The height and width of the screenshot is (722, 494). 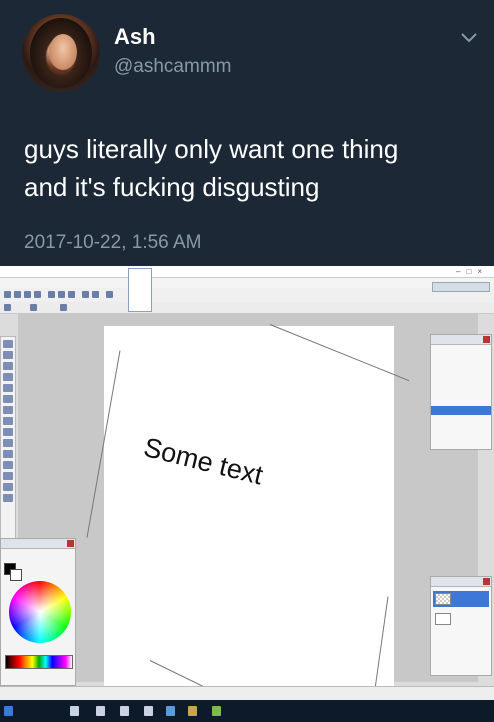 I want to click on history-panel, so click(x=461, y=392).